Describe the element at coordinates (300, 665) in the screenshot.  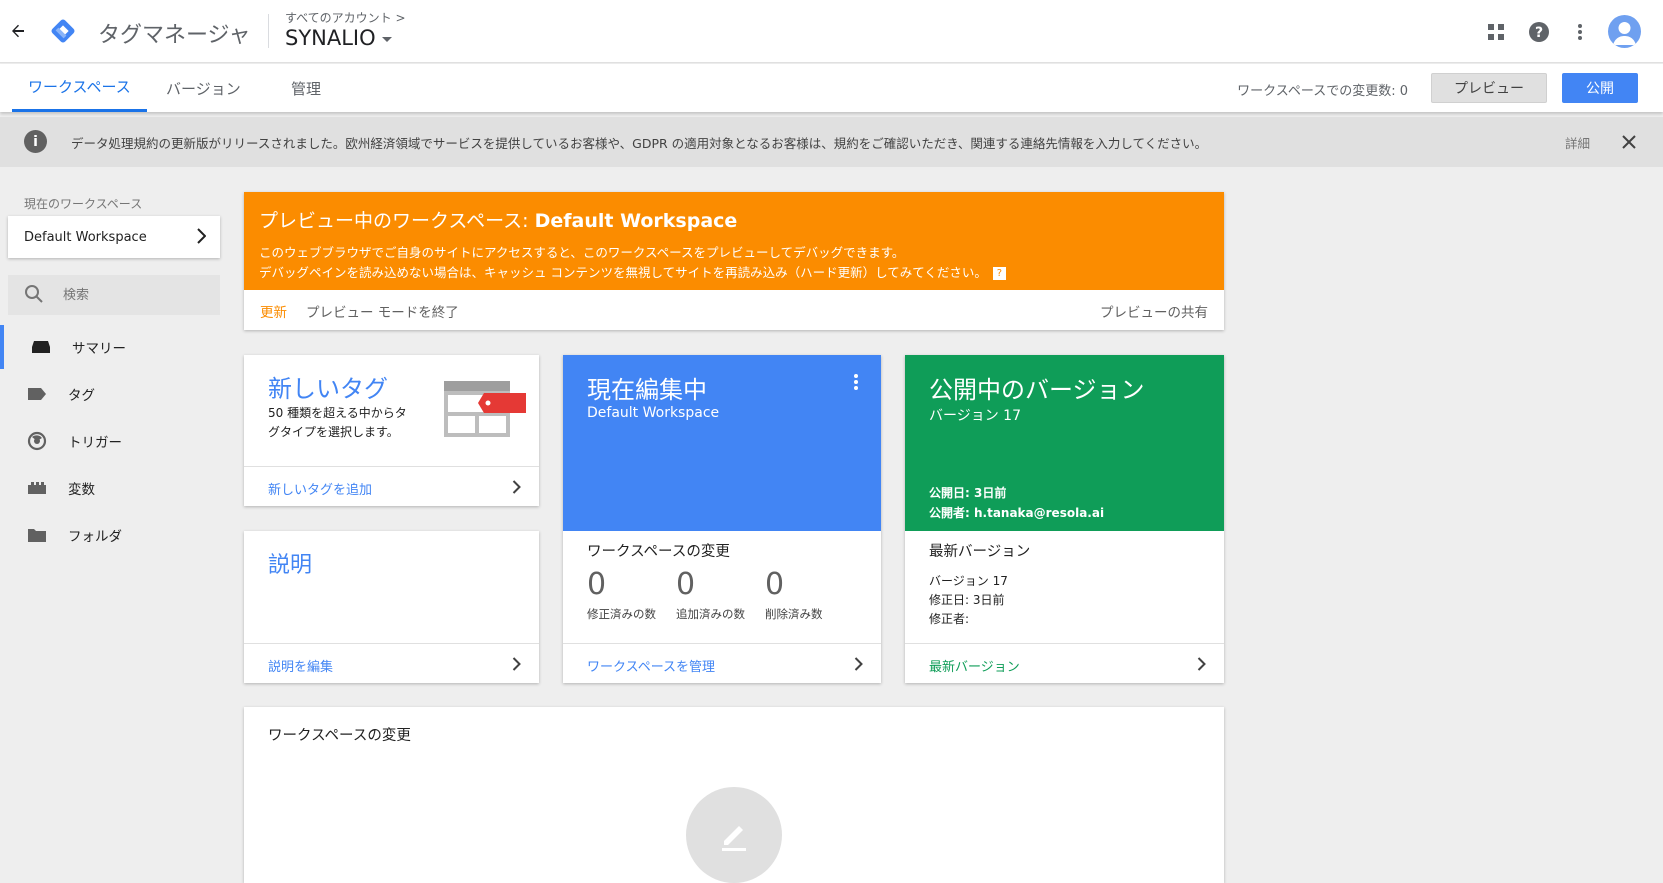
I see `edit-description-link: 説明を編集` at that location.